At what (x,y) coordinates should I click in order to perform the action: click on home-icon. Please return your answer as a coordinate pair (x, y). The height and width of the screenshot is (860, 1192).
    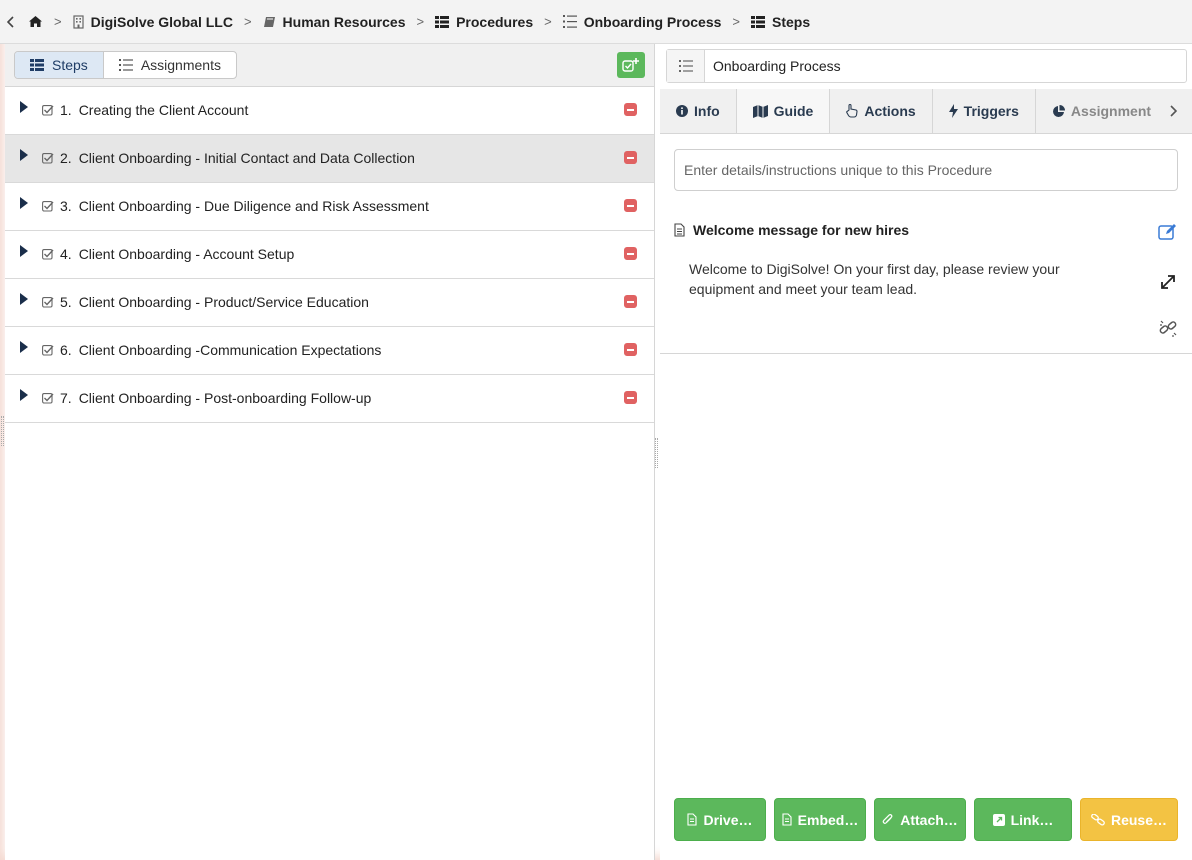
    Looking at the image, I should click on (35, 21).